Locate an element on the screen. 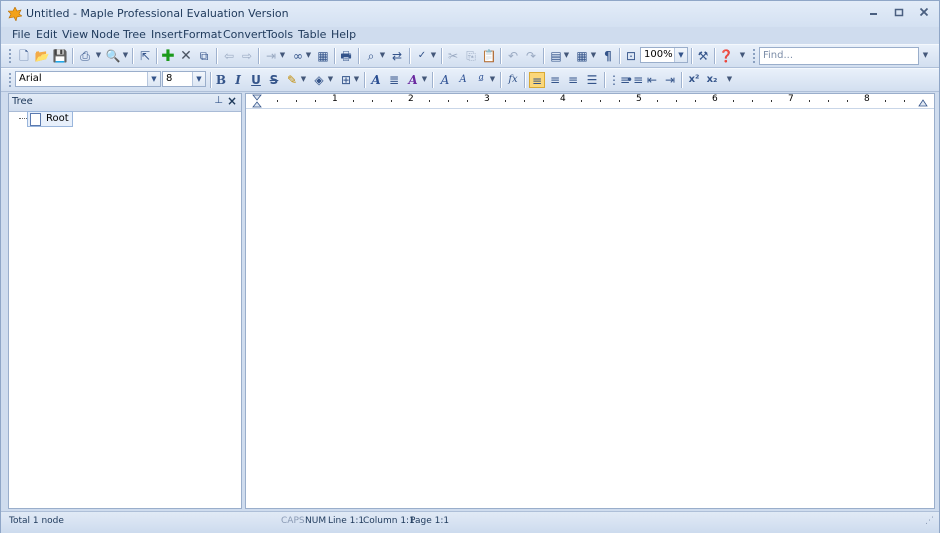 The image size is (940, 533). ruler: 1 2 3 4 5 6 7 8 is located at coordinates (590, 101).